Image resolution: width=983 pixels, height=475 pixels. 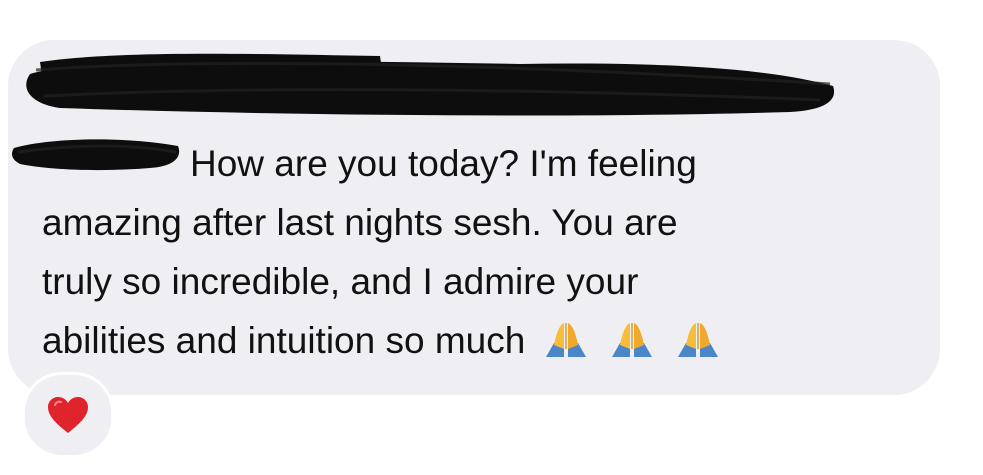 I want to click on message-line-1: How are you today? I'm feeling, so click(x=443, y=163).